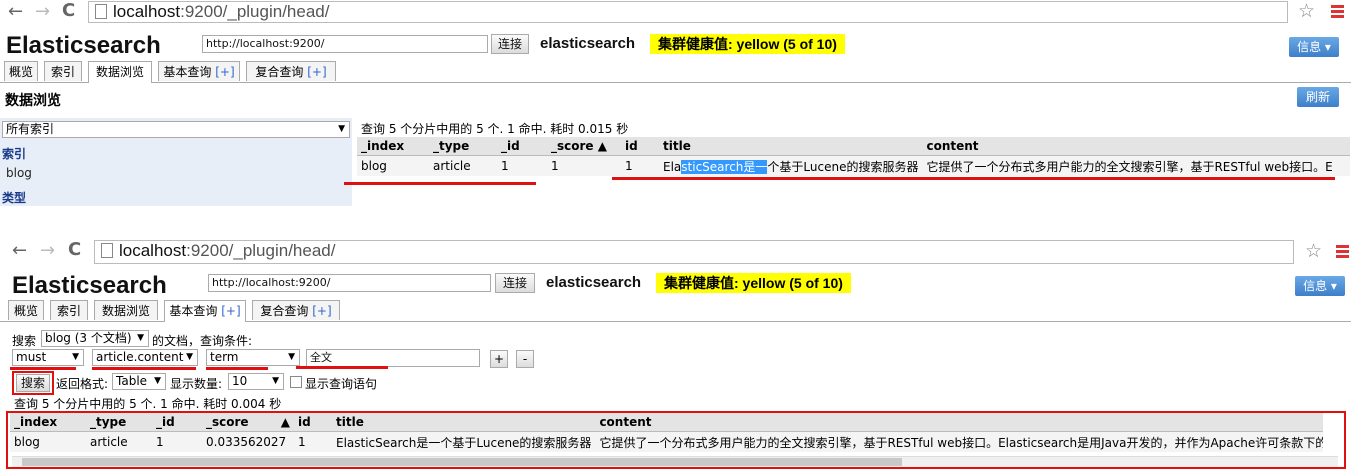  What do you see at coordinates (224, 357) in the screenshot?
I see `operator-value: term` at bounding box center [224, 357].